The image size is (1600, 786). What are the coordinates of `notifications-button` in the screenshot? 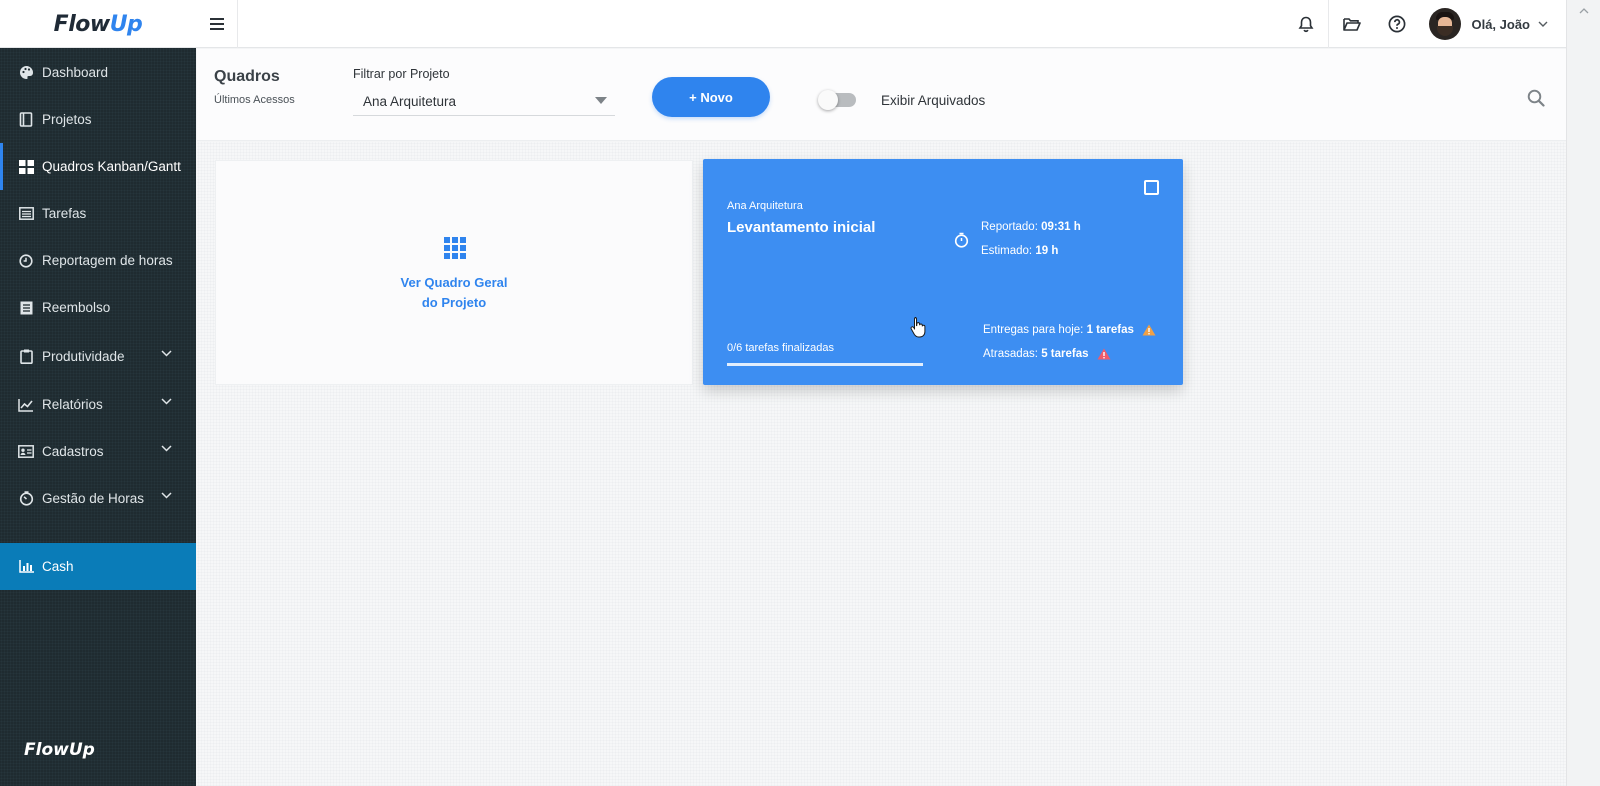 It's located at (1307, 24).